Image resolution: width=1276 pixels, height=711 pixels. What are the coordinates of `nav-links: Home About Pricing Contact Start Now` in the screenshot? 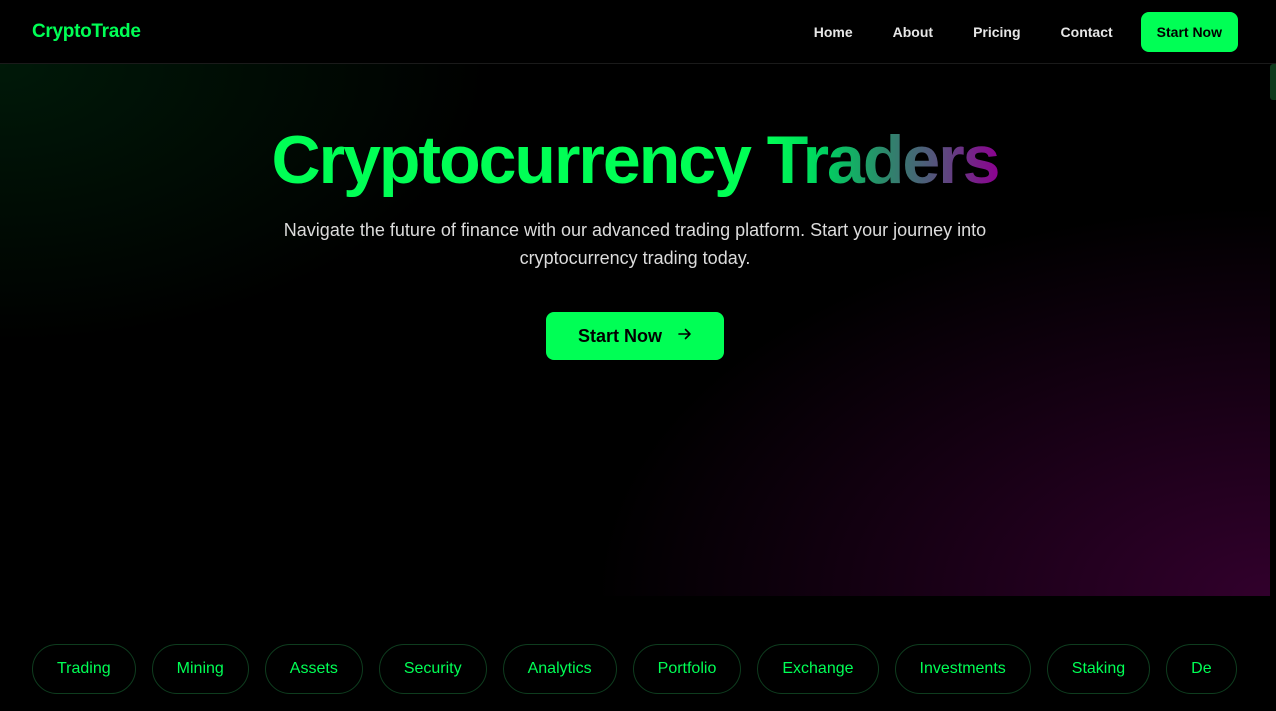 It's located at (1026, 31).